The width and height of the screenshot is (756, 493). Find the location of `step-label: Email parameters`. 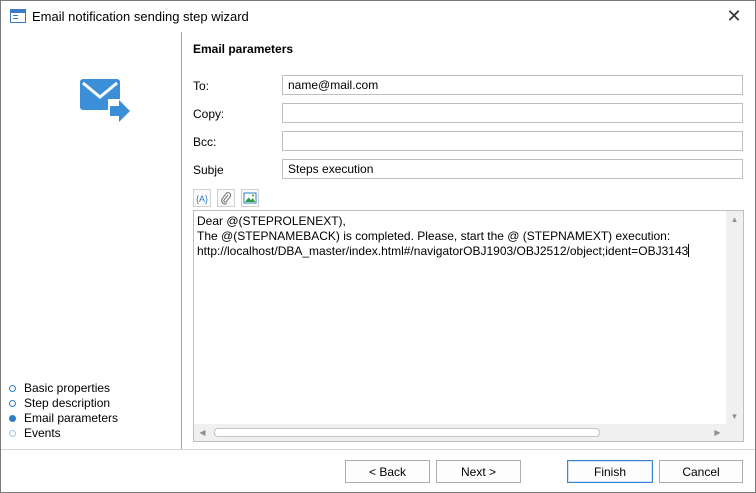

step-label: Email parameters is located at coordinates (71, 418).